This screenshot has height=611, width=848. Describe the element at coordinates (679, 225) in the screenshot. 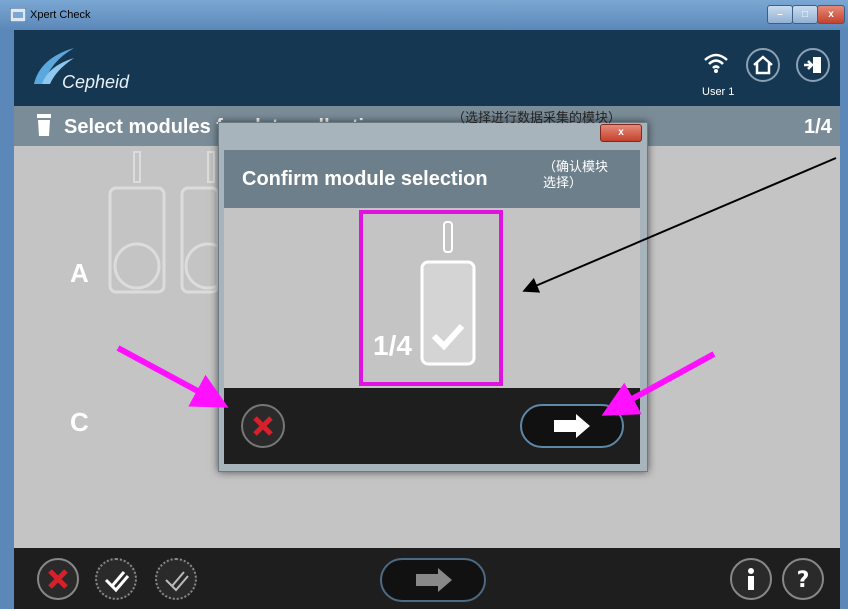

I see `arrow-to-module` at that location.